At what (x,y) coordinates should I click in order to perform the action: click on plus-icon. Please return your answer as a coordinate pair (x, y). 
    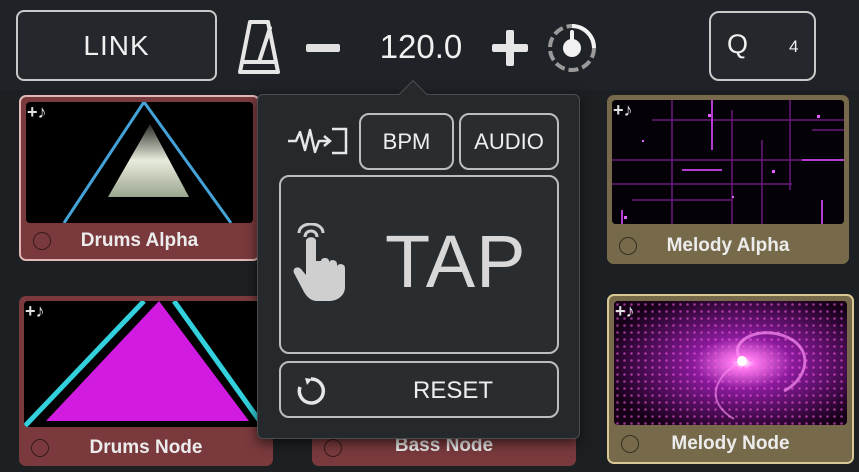
    Looking at the image, I should click on (510, 48).